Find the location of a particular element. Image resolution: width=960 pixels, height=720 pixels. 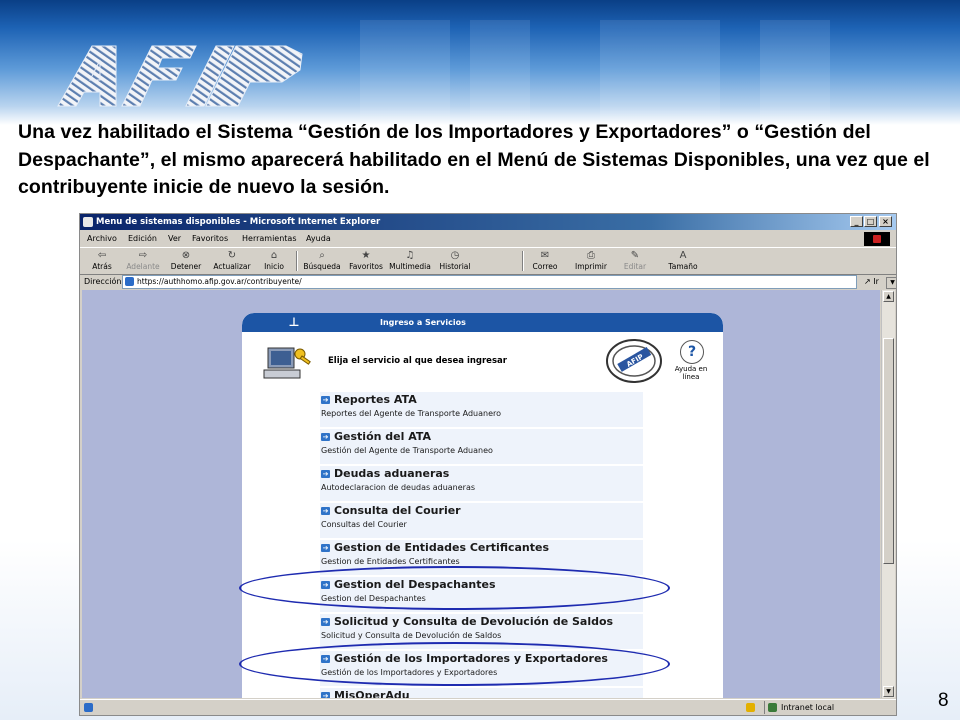

vertical-scrollbar: ▲ ▼ is located at coordinates (888, 494).